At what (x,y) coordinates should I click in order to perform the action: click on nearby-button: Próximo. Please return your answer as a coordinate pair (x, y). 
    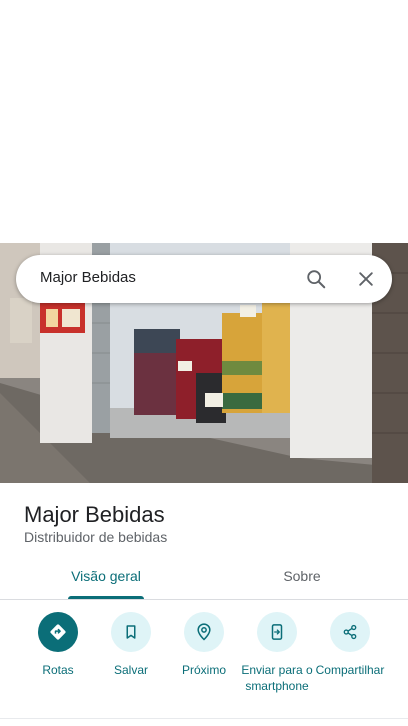
    Looking at the image, I should click on (204, 645).